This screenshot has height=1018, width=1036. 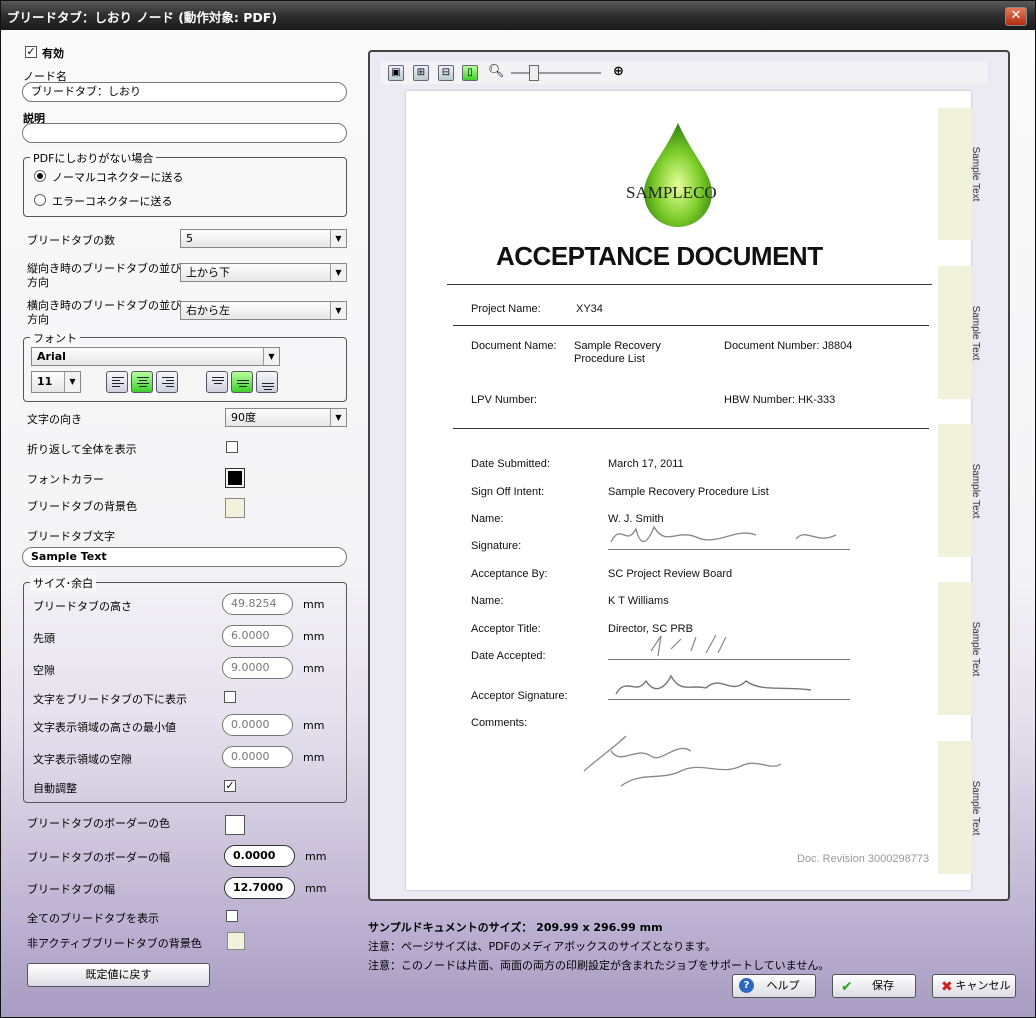 I want to click on wrap-checkbox, so click(x=232, y=447).